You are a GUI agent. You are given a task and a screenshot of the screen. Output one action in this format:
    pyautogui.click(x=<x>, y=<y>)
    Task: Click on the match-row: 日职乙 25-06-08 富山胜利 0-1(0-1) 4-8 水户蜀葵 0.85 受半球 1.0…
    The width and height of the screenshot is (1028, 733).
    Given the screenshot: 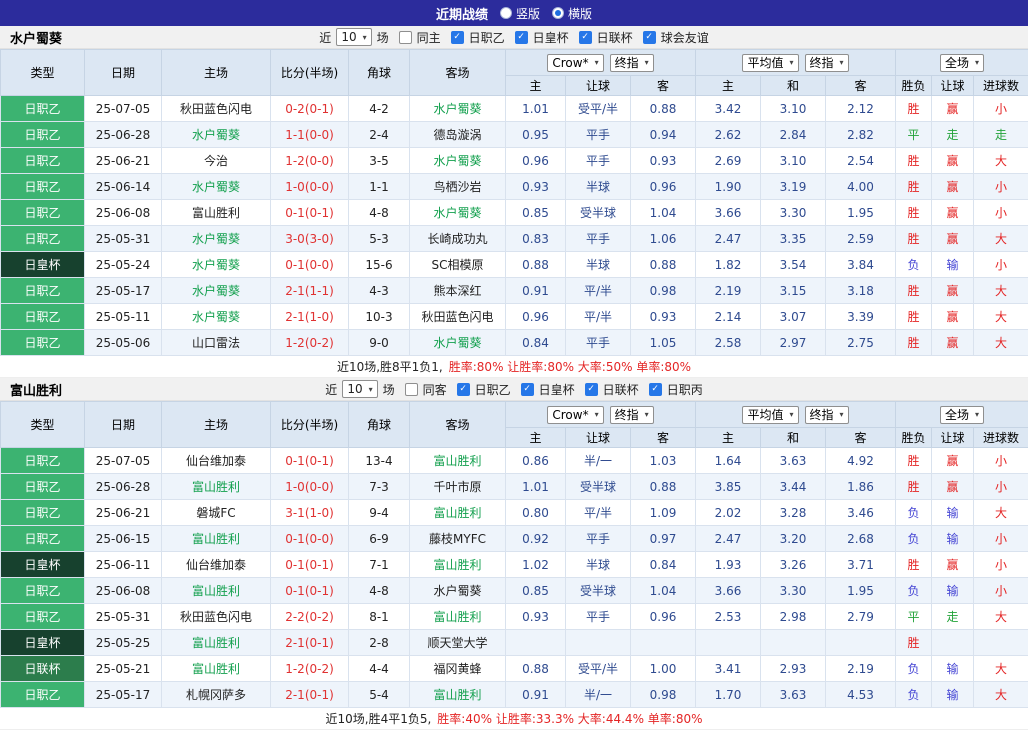 What is the action you would take?
    pyautogui.click(x=514, y=590)
    